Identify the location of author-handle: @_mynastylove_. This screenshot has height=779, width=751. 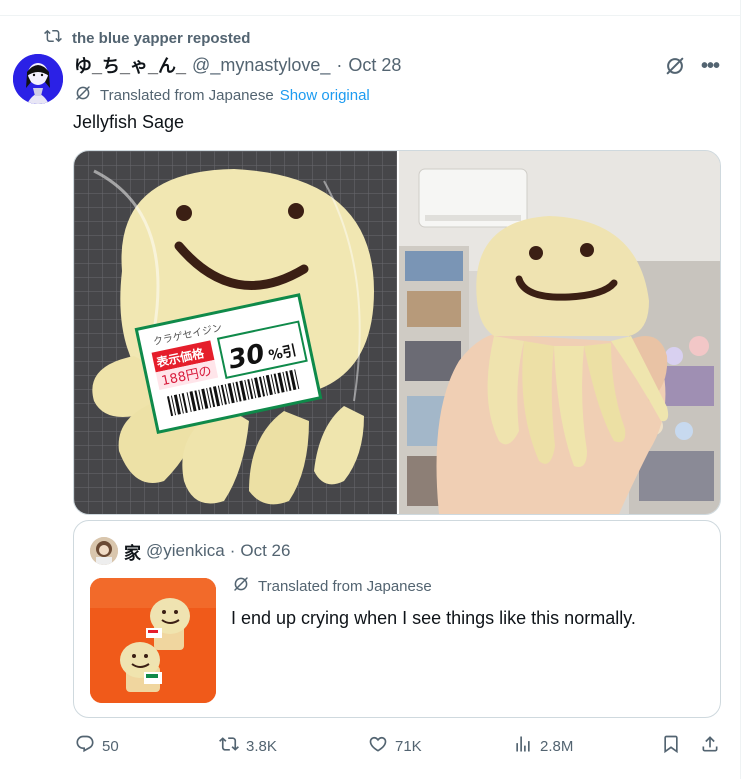
(261, 65).